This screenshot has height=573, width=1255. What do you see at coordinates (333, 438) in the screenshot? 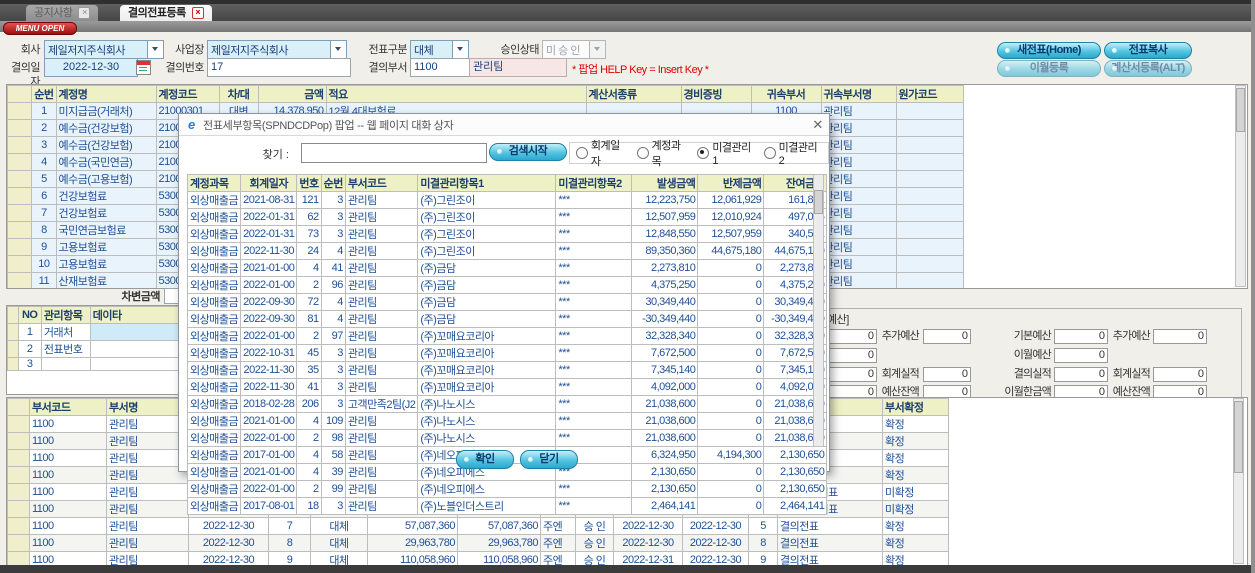
I see `cell: 98` at bounding box center [333, 438].